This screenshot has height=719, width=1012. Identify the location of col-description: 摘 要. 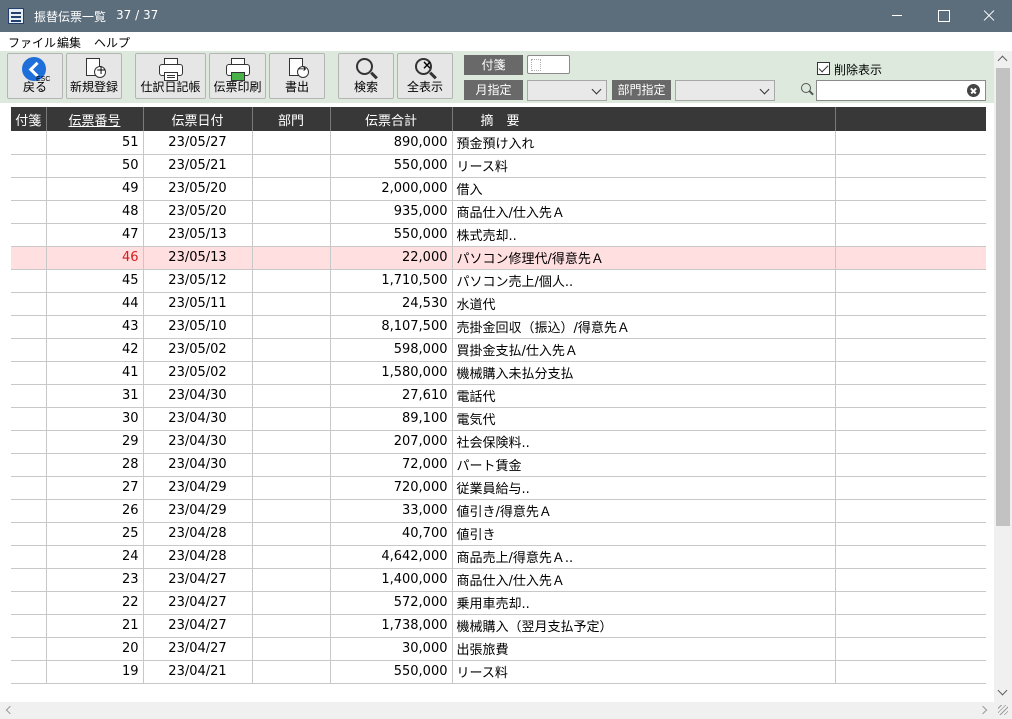
(644, 119).